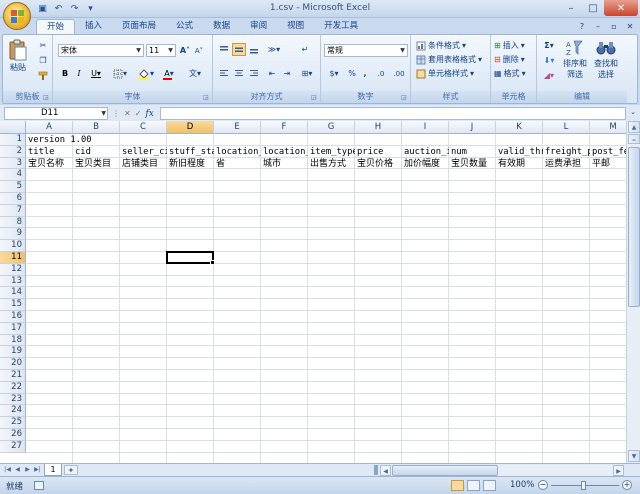  I want to click on fill-icon: ⬇▾, so click(549, 60).